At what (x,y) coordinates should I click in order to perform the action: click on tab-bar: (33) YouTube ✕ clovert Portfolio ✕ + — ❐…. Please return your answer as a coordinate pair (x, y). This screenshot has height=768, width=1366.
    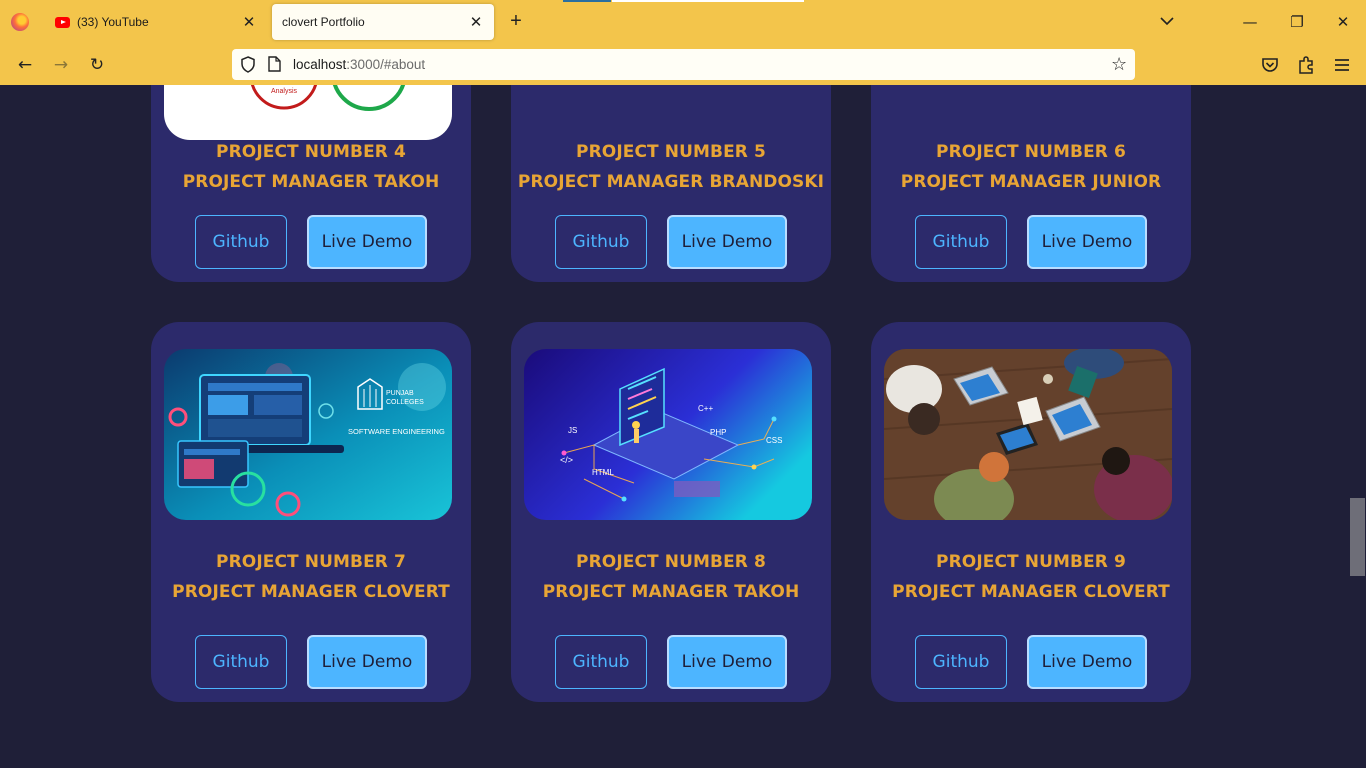
    Looking at the image, I should click on (683, 22).